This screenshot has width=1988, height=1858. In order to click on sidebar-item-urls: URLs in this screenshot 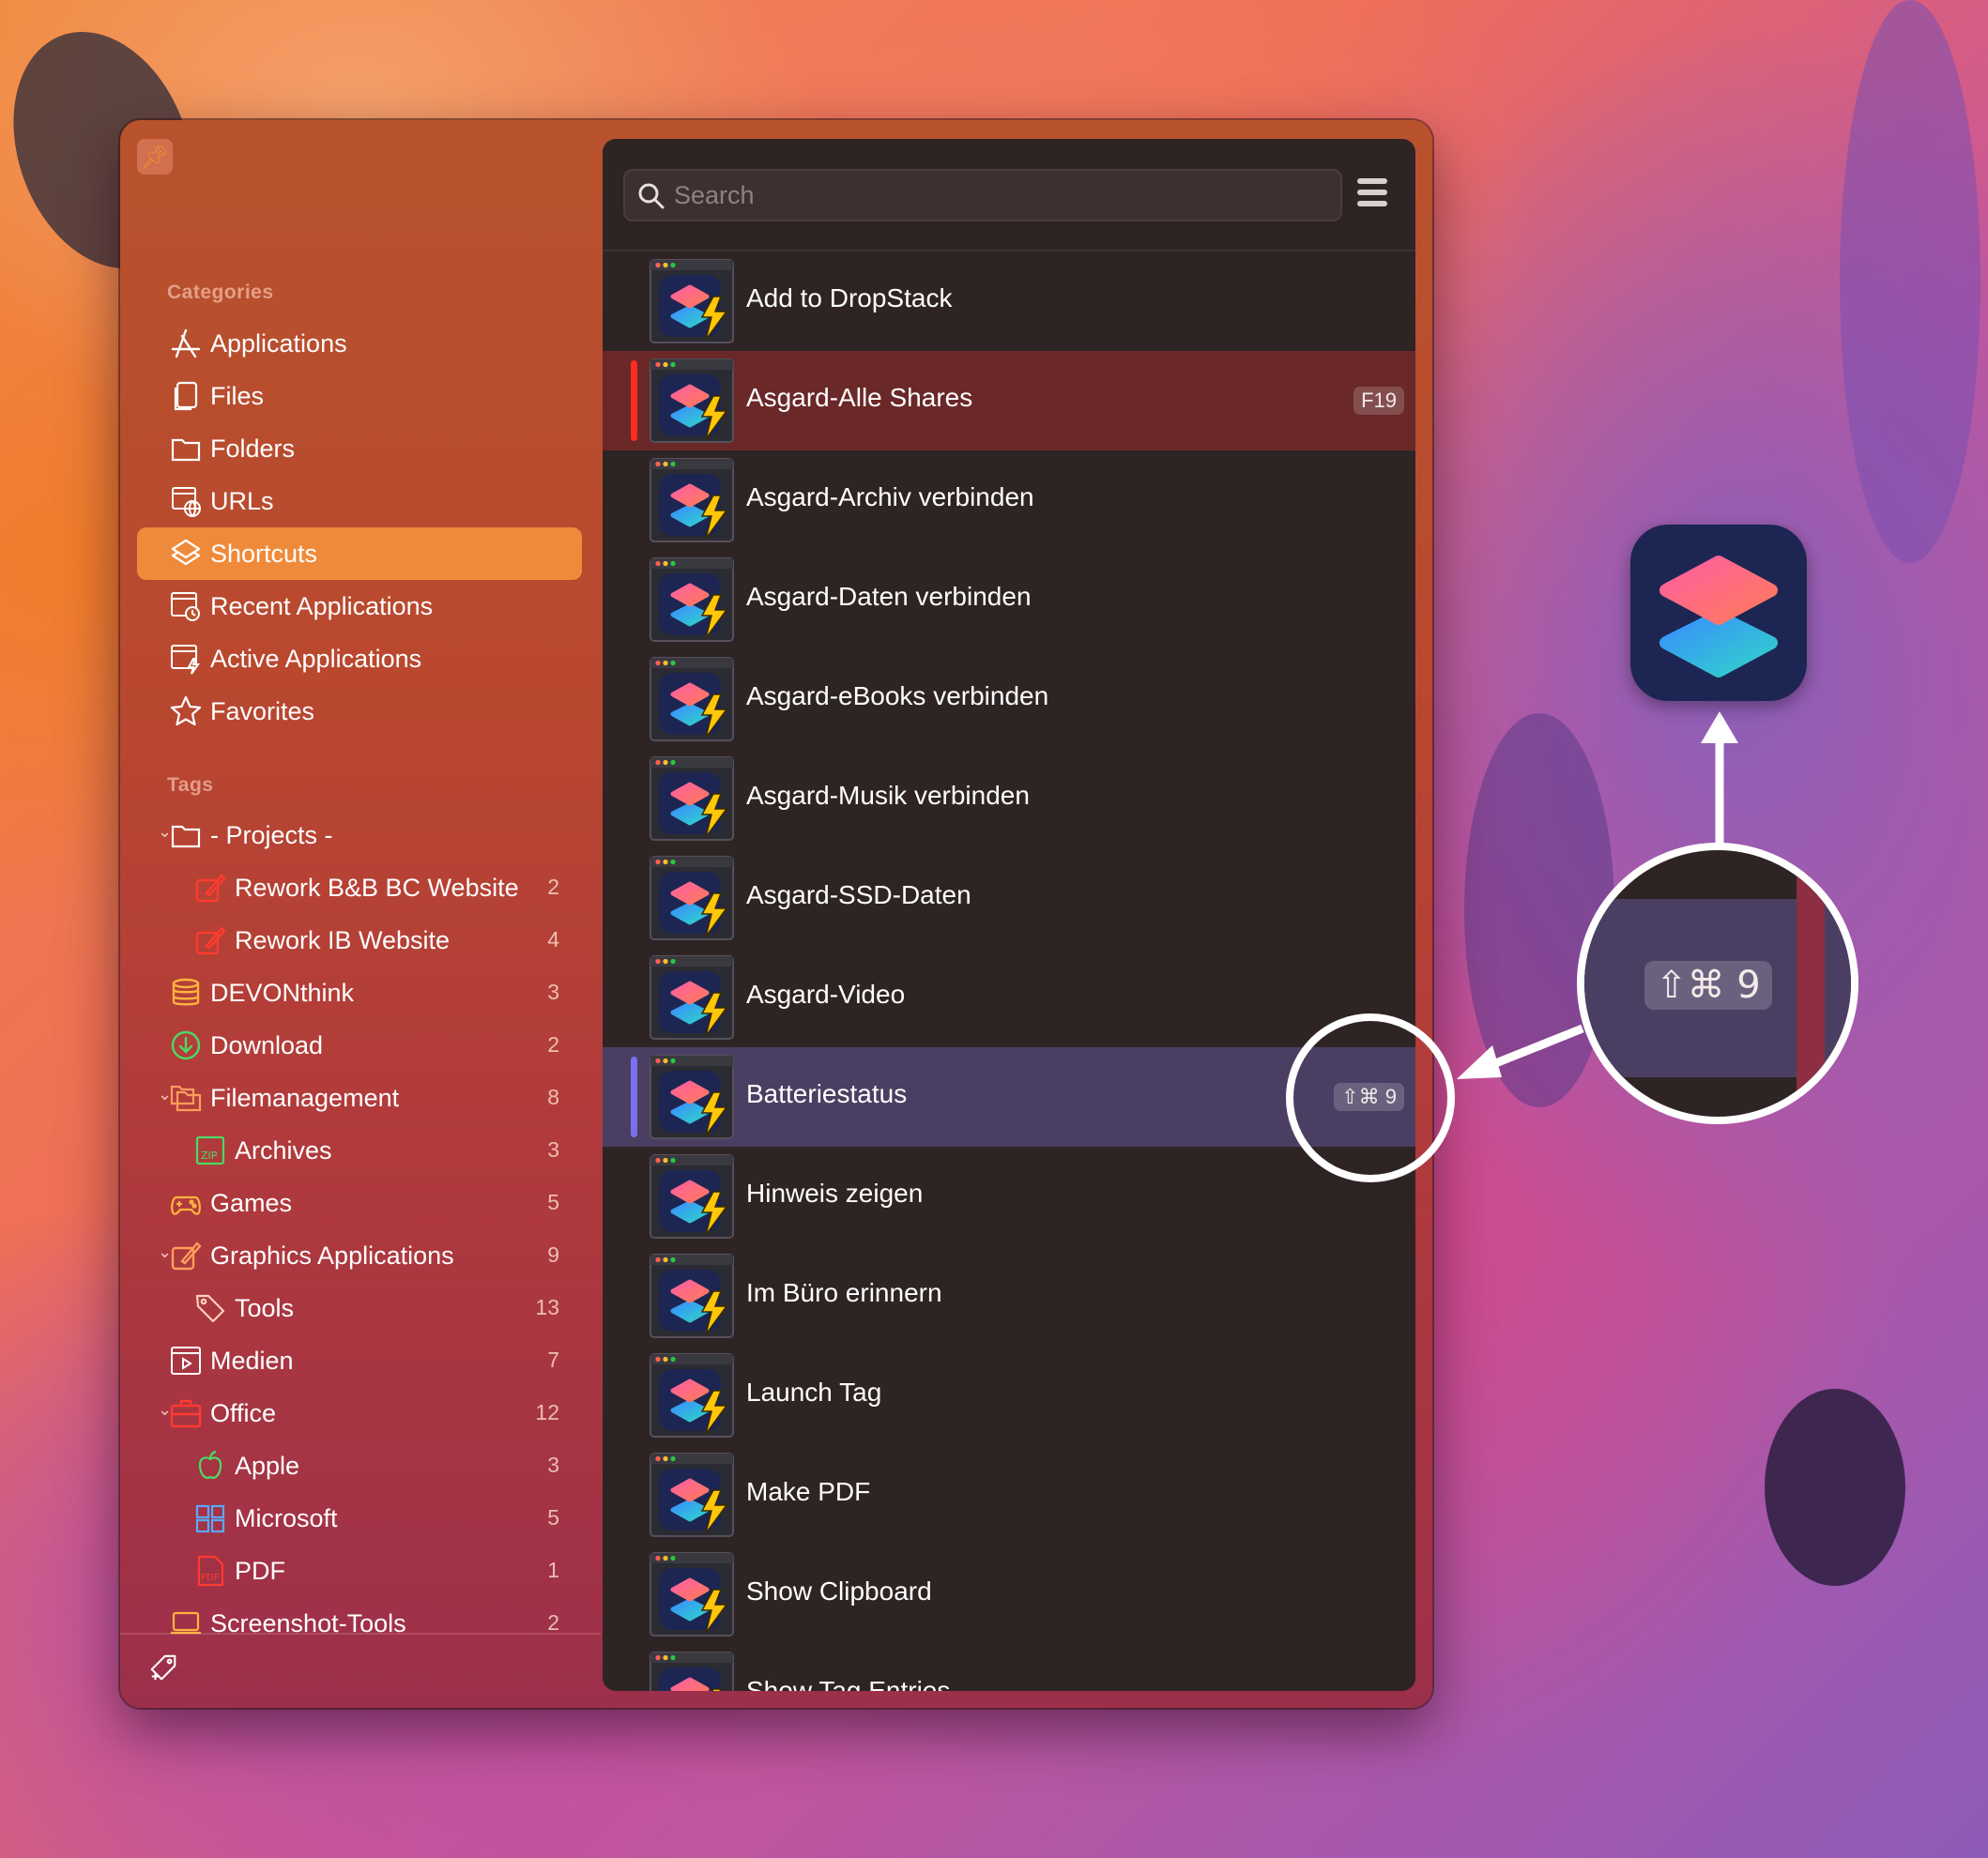, I will do `click(359, 501)`.